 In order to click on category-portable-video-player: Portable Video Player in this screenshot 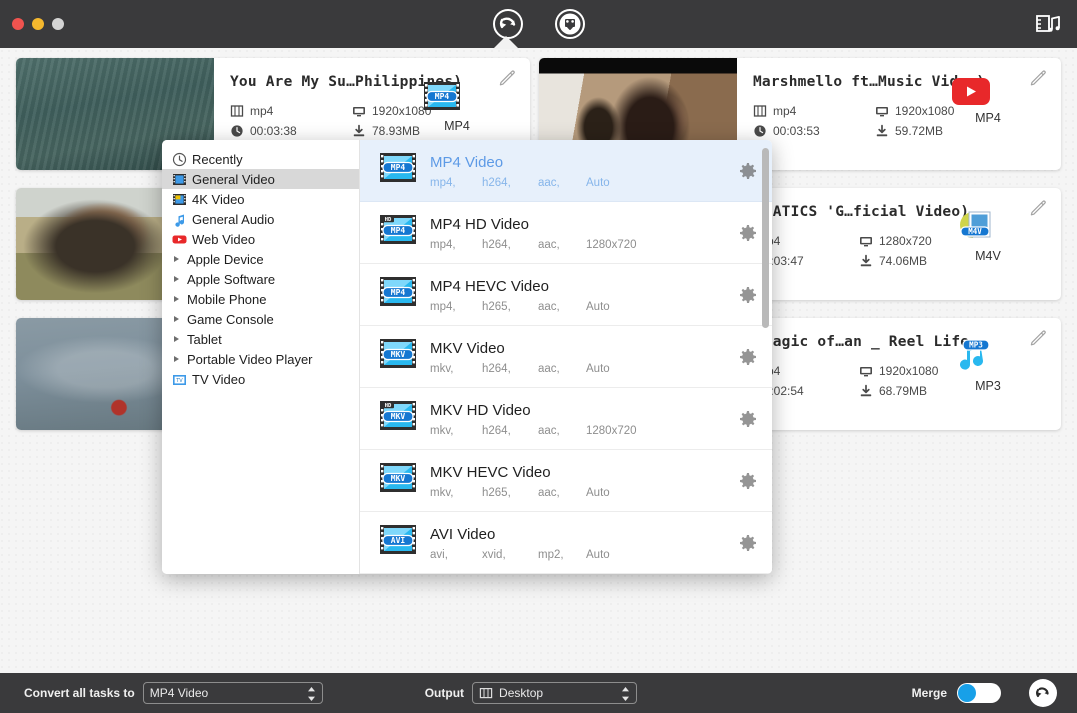, I will do `click(260, 359)`.